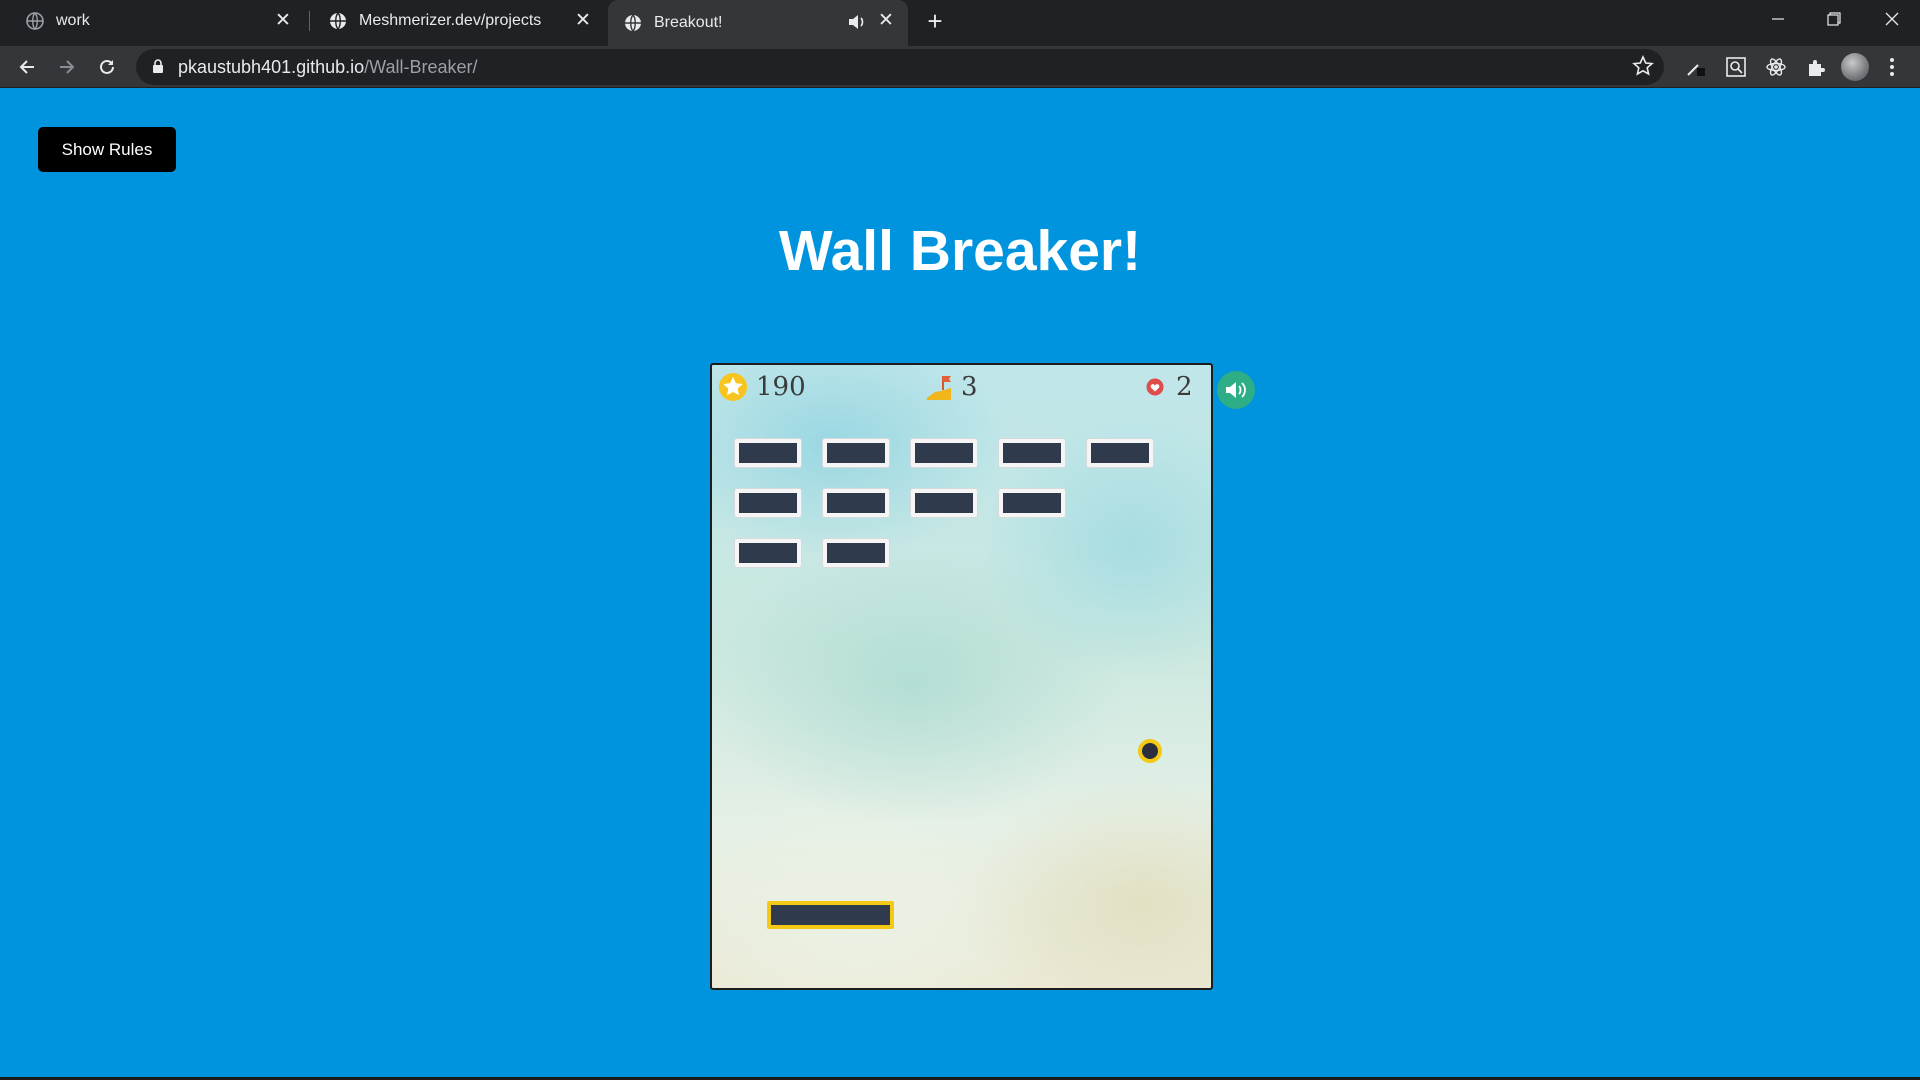 The height and width of the screenshot is (1080, 1920). I want to click on level-display: 3, so click(950, 387).